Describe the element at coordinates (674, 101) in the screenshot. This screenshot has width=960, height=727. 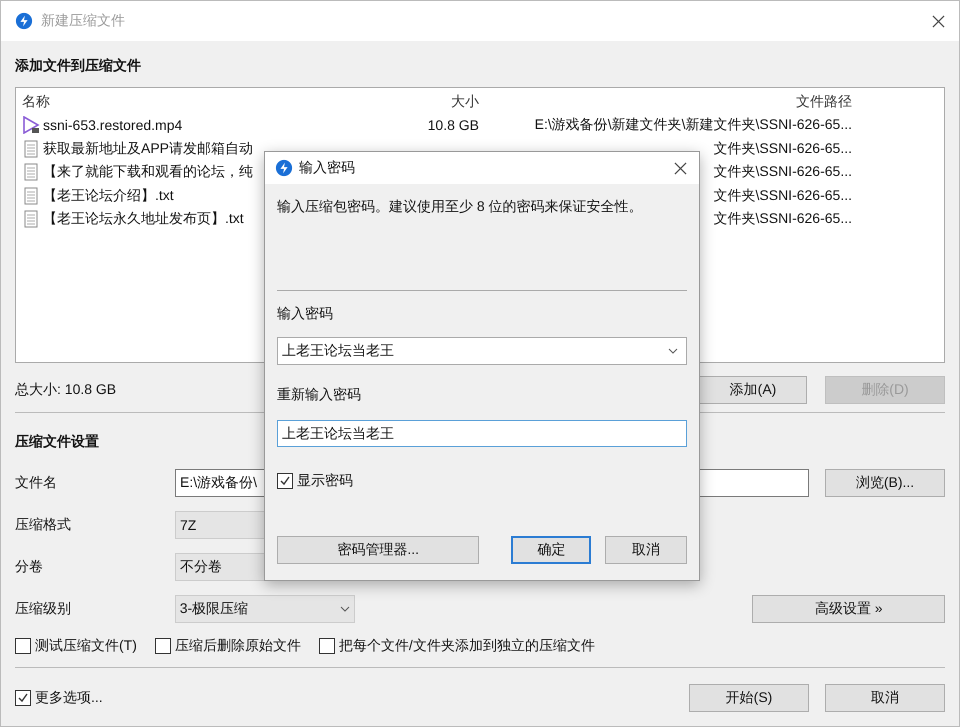
I see `column-header: 文件路径` at that location.